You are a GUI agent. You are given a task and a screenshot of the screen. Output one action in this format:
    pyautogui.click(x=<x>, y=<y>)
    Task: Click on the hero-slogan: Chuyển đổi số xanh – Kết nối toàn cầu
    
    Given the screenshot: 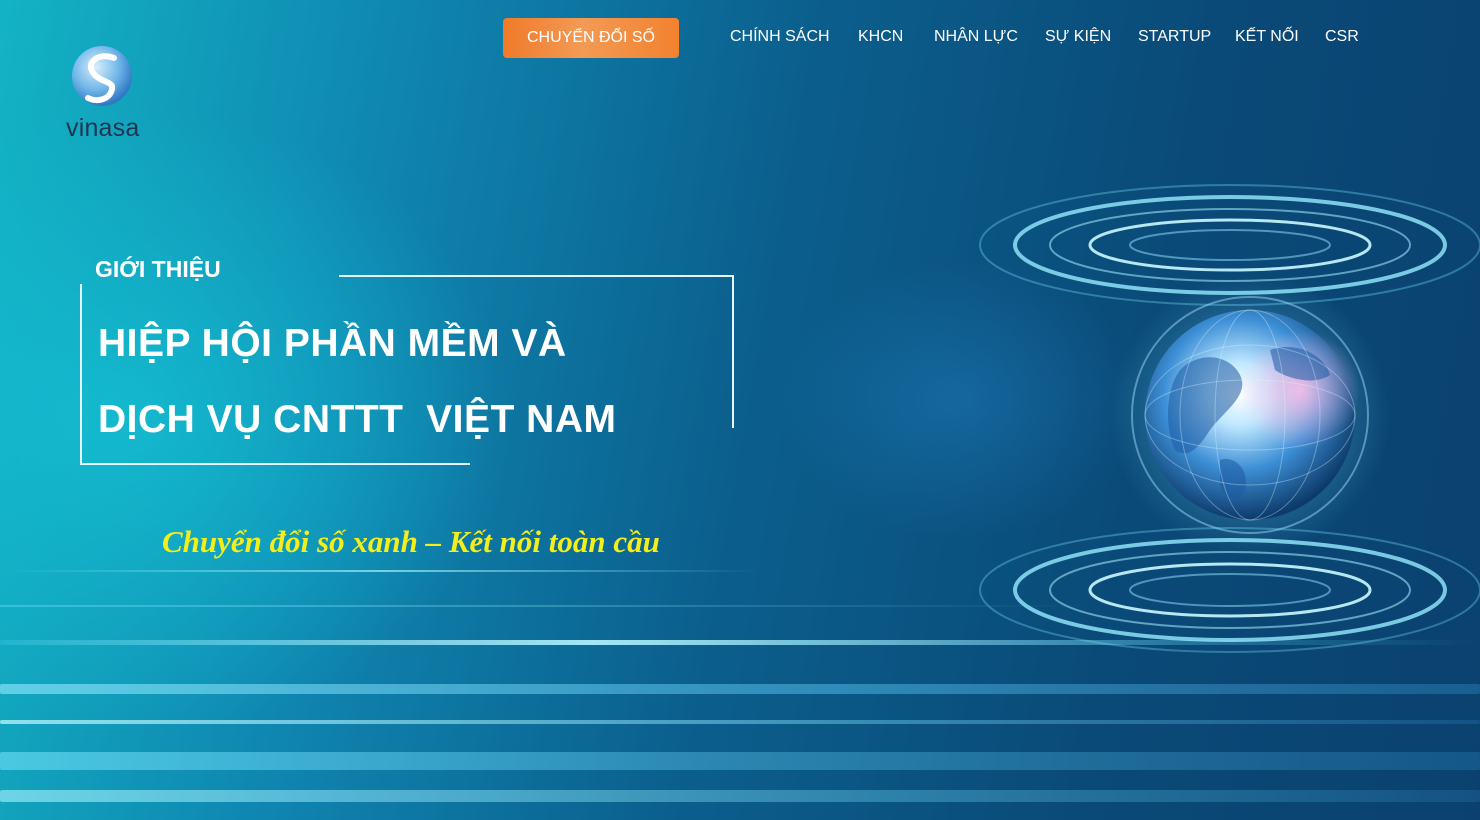 What is the action you would take?
    pyautogui.click(x=411, y=541)
    